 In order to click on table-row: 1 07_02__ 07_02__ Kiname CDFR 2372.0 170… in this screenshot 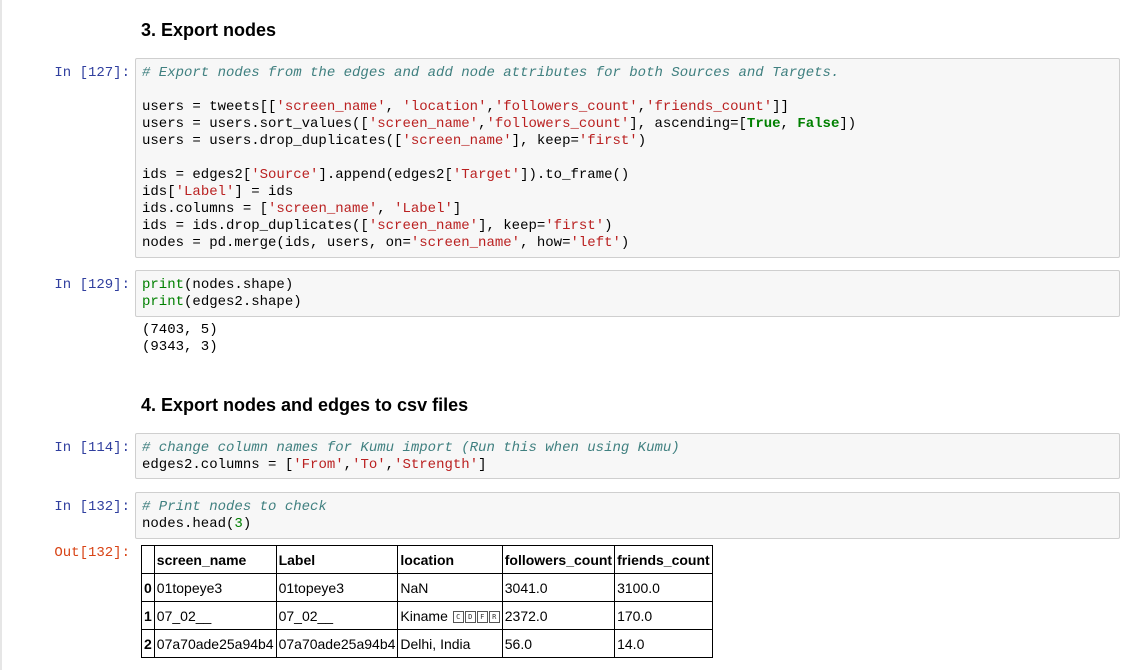, I will do `click(427, 615)`.